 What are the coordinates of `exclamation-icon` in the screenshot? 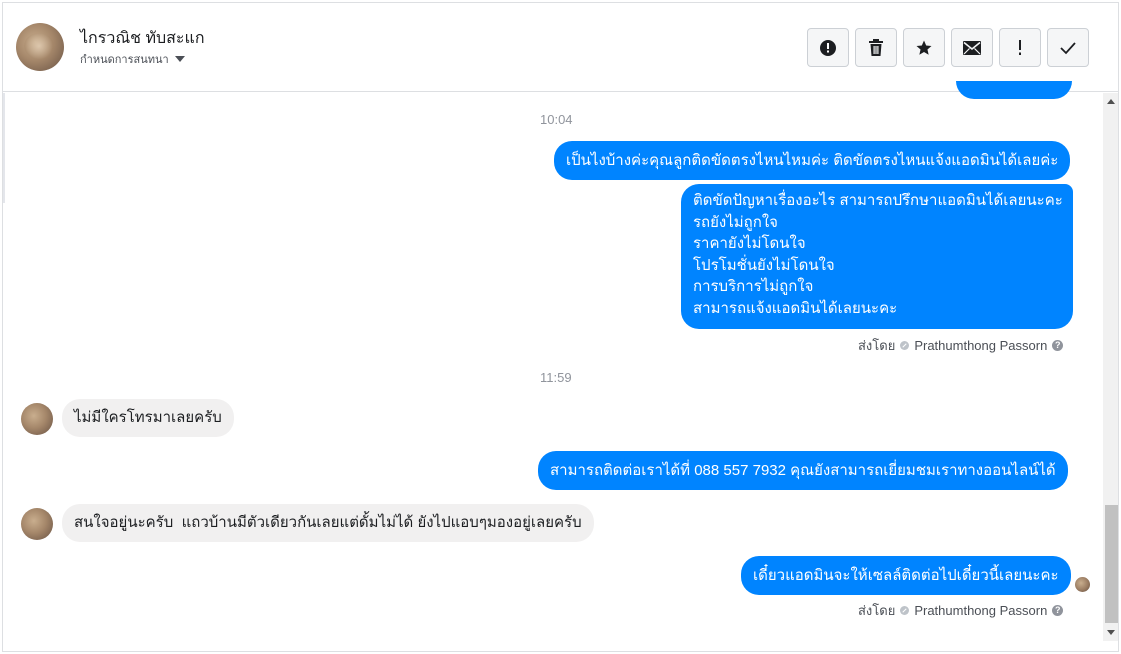 It's located at (1020, 47).